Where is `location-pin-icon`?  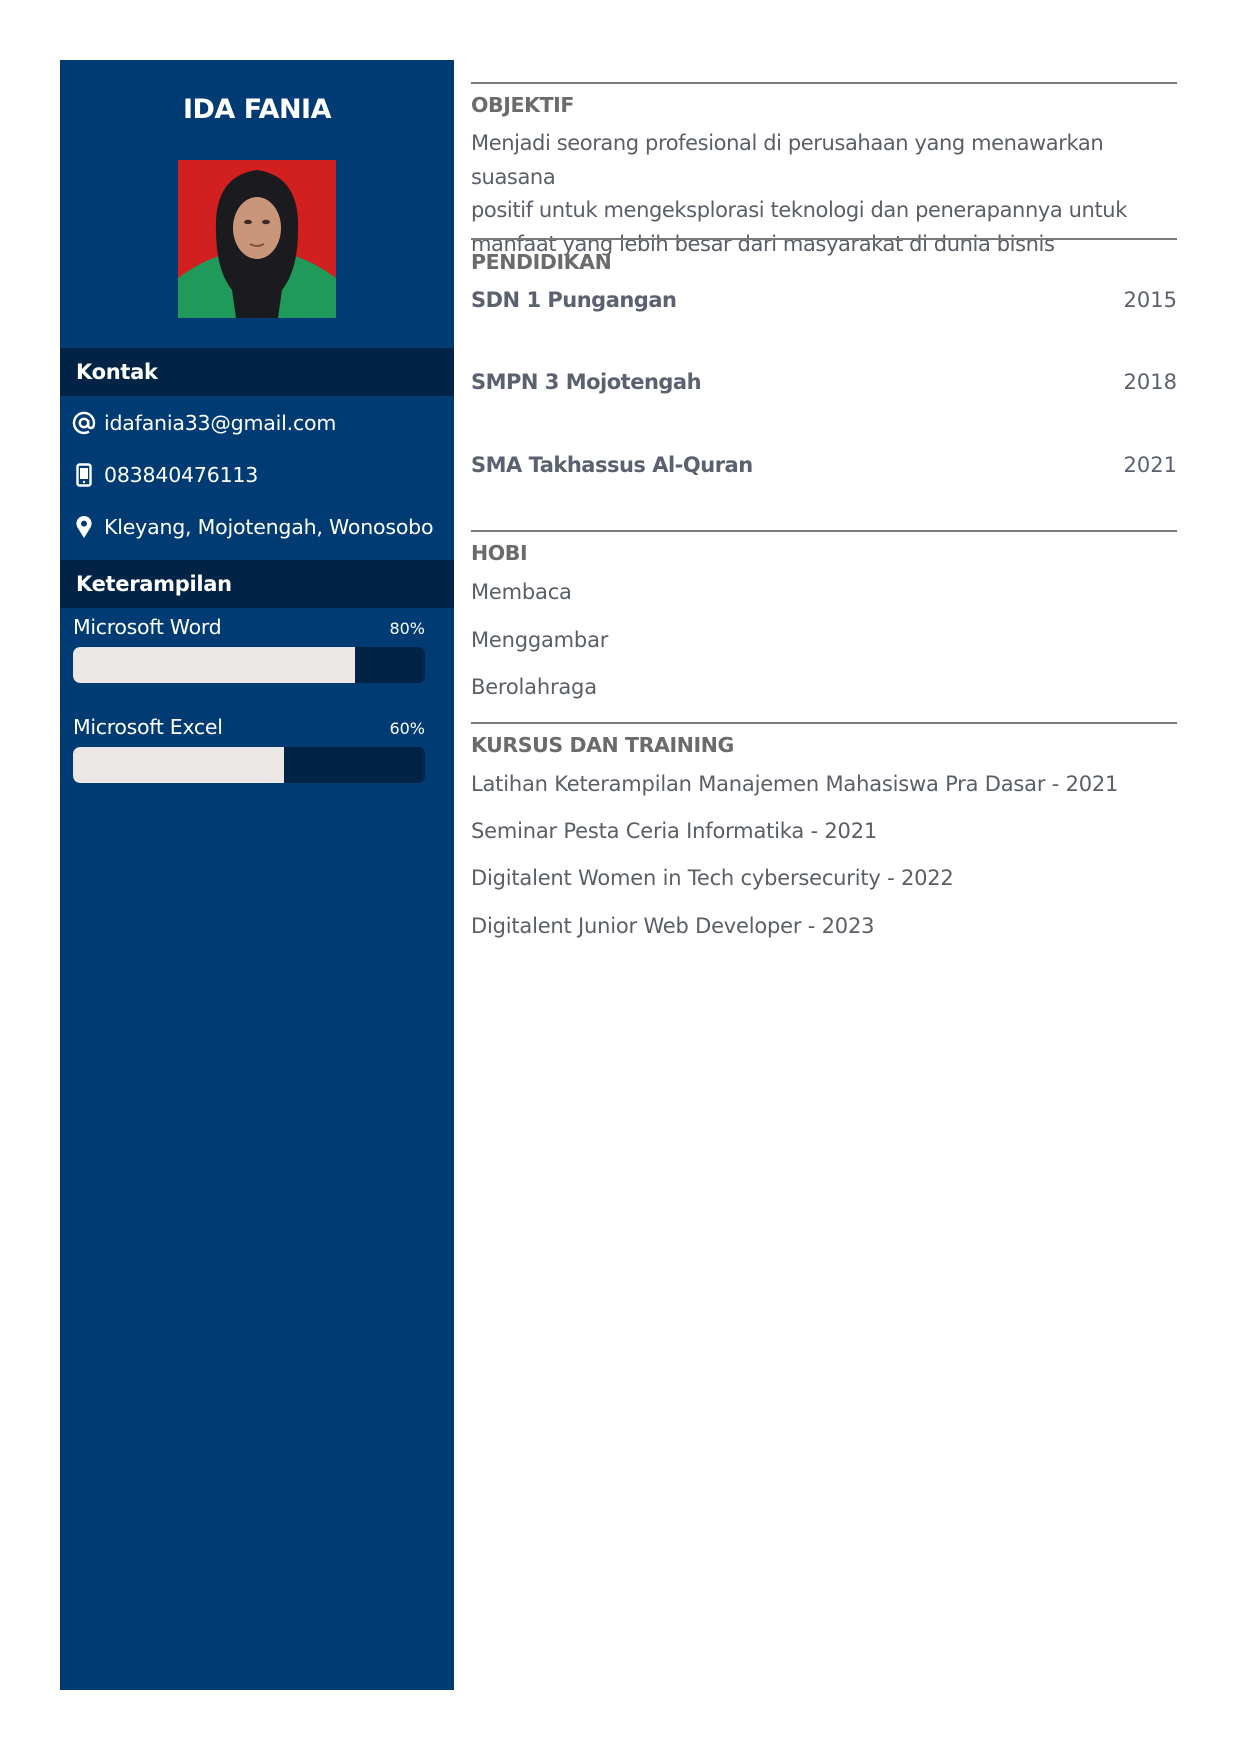
location-pin-icon is located at coordinates (84, 527).